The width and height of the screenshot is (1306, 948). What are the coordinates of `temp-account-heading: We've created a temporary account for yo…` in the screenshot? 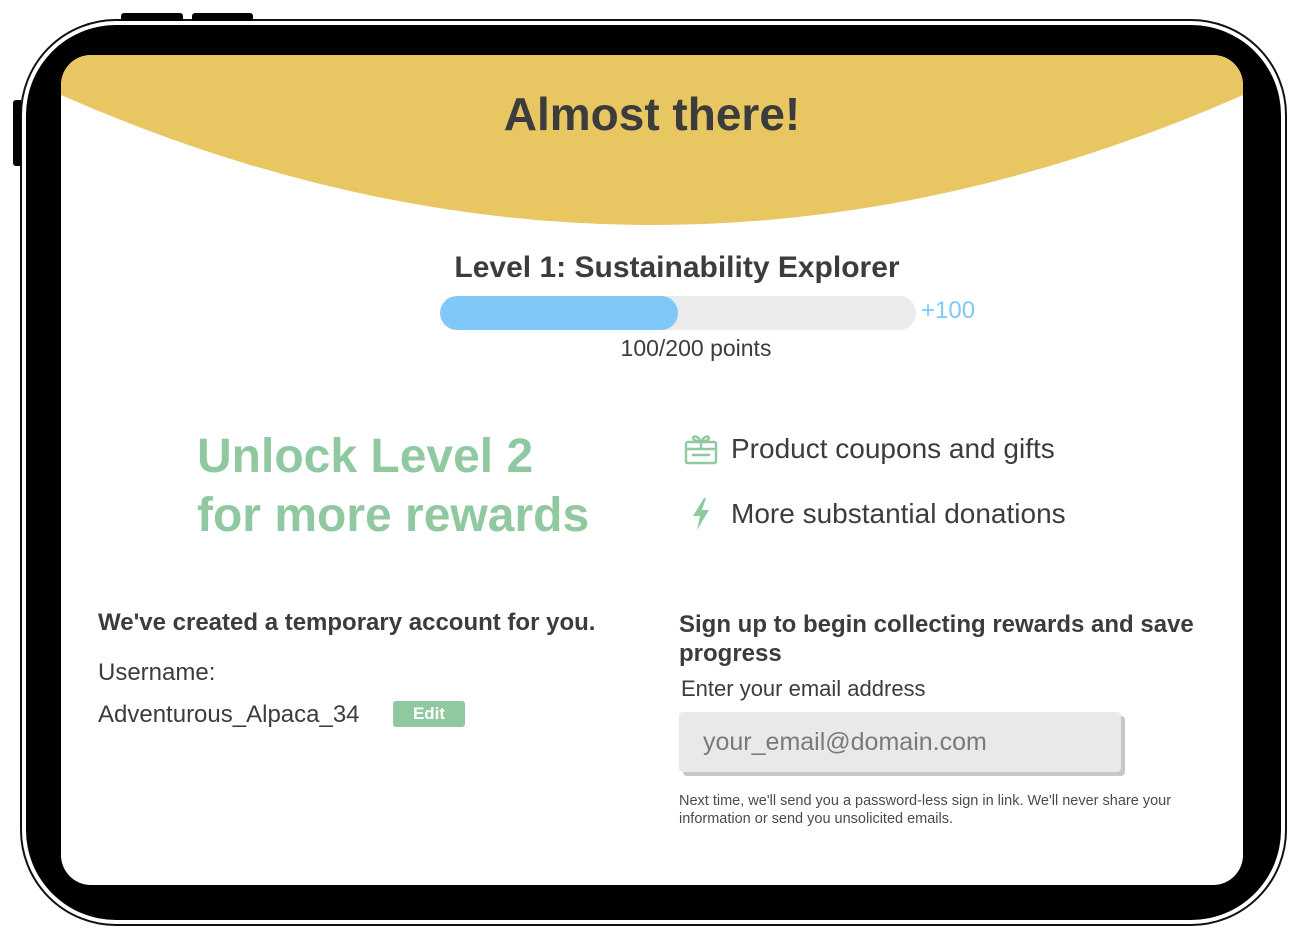 It's located at (347, 622).